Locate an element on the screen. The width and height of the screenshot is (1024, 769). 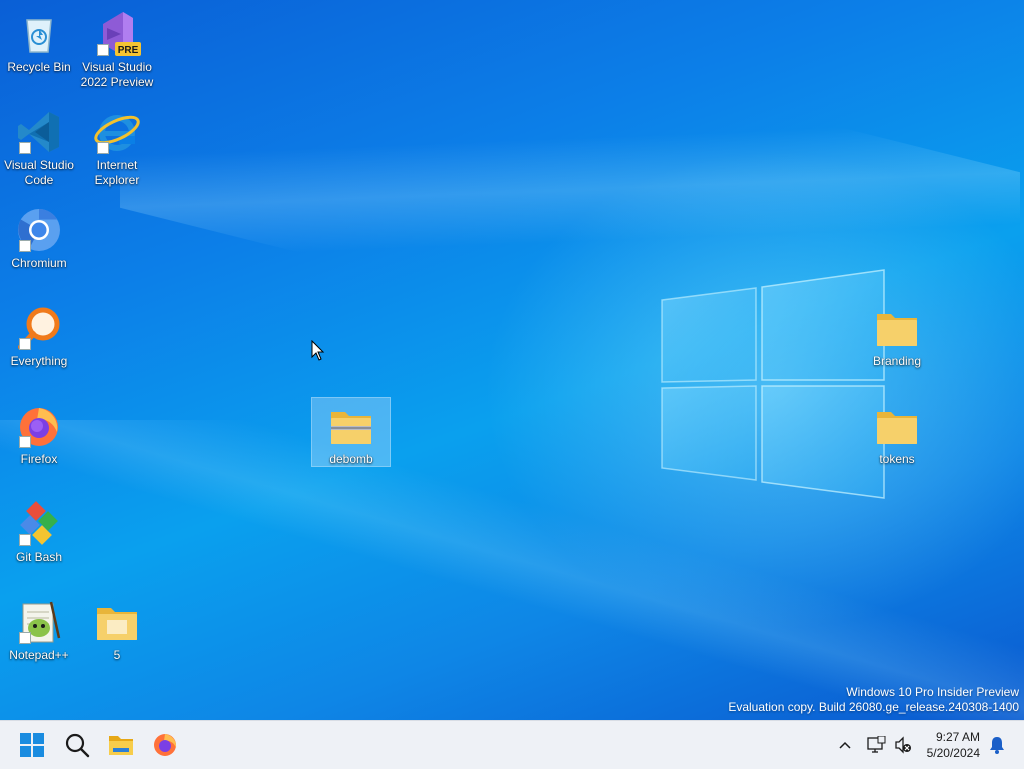
taskbar: 9:27 AM 5/20/2024 is located at coordinates (512, 744).